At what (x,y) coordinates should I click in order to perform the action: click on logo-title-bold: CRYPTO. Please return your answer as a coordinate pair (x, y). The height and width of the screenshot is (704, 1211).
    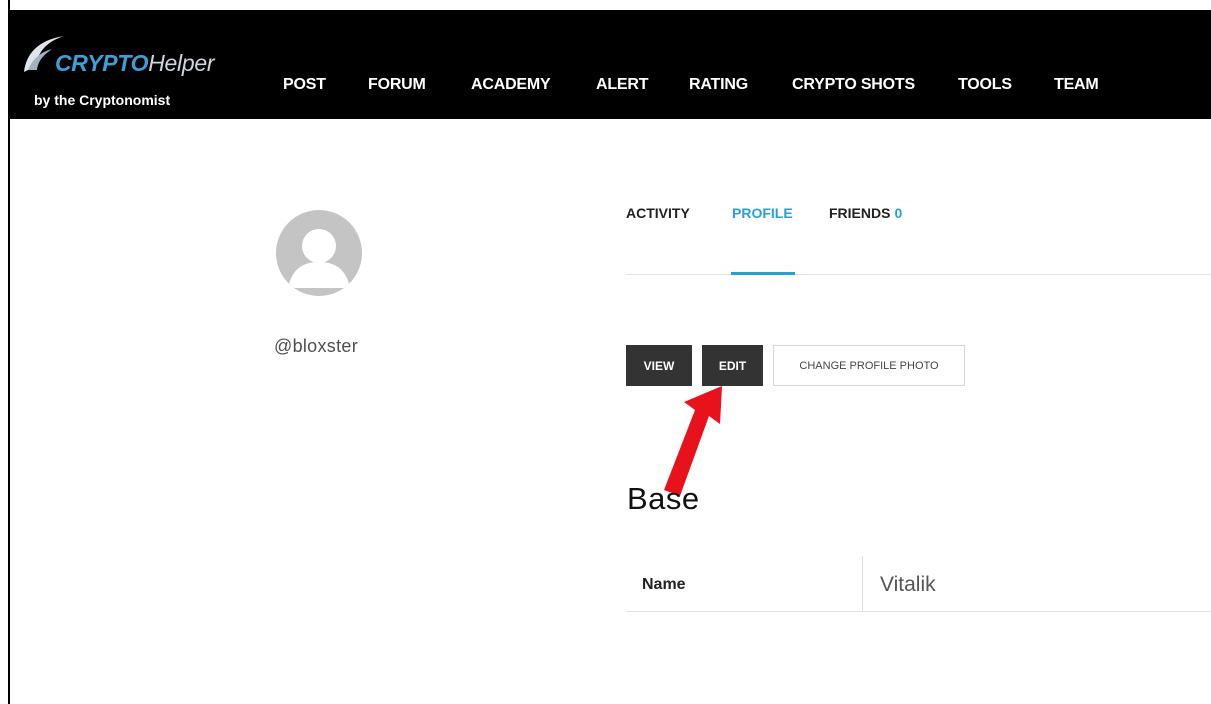
    Looking at the image, I should click on (102, 63).